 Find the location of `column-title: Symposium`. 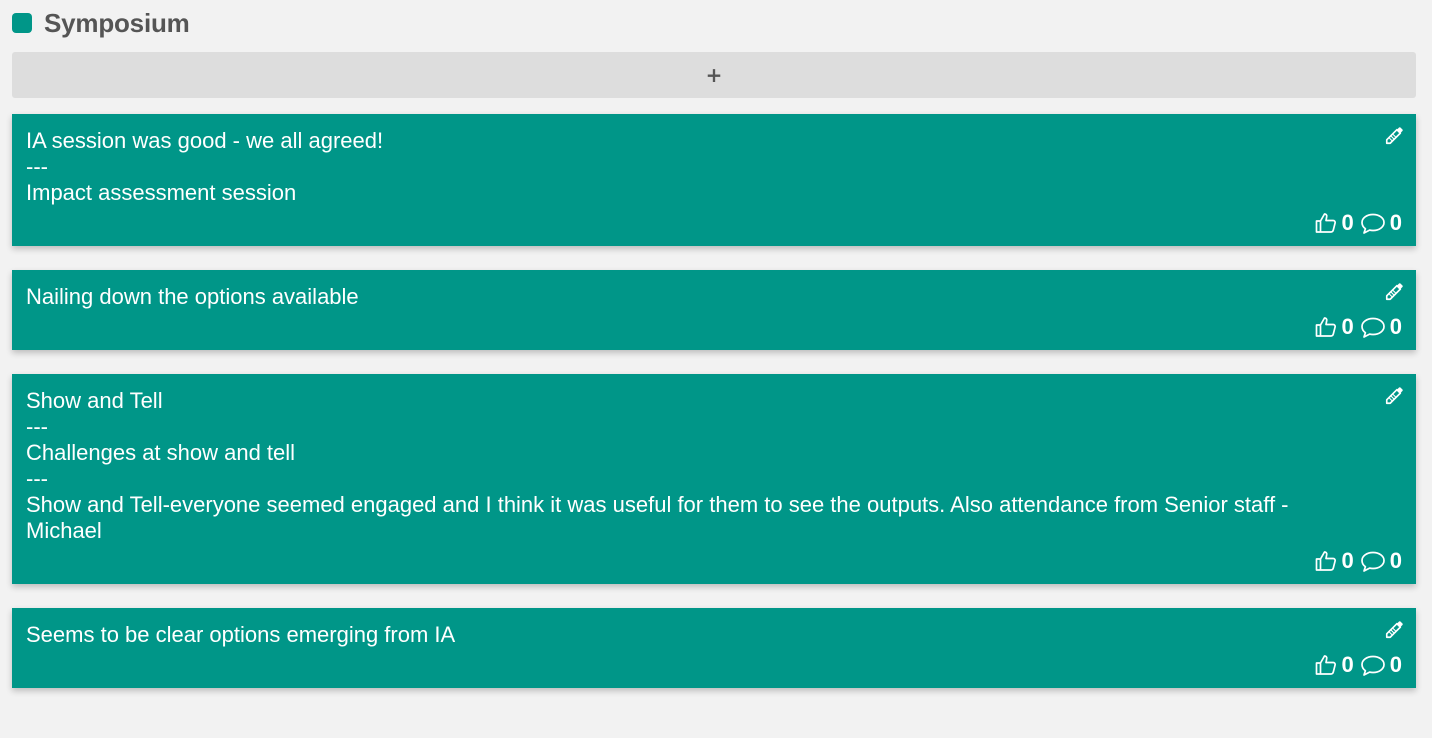

column-title: Symposium is located at coordinates (117, 22).